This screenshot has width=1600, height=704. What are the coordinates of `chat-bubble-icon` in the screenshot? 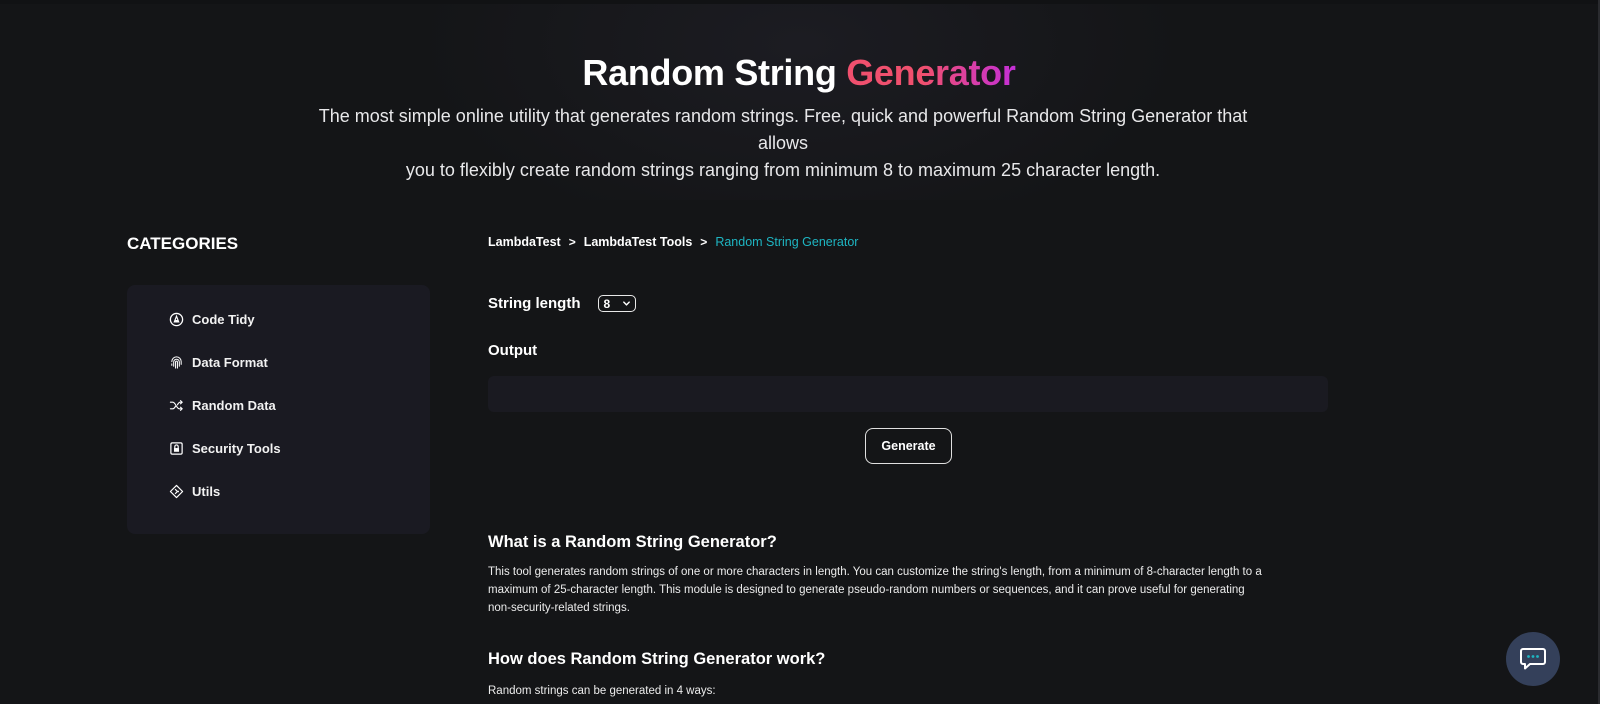 It's located at (1533, 659).